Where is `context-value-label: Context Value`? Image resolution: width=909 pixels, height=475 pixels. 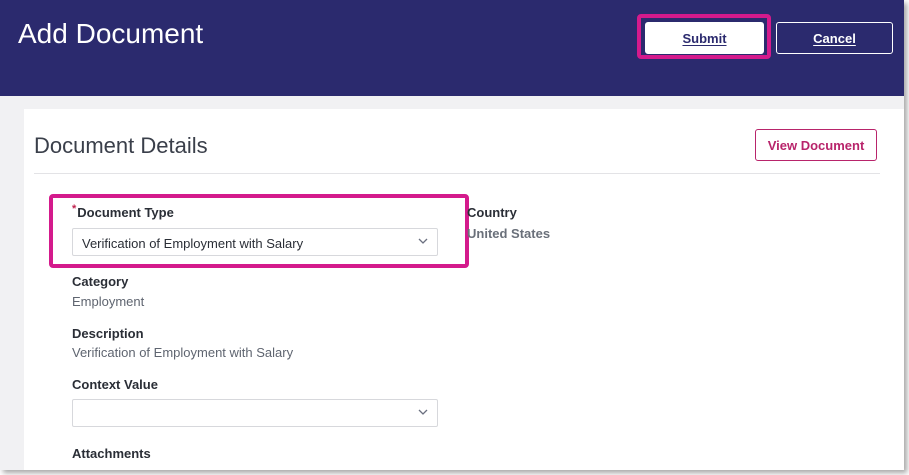 context-value-label: Context Value is located at coordinates (115, 384).